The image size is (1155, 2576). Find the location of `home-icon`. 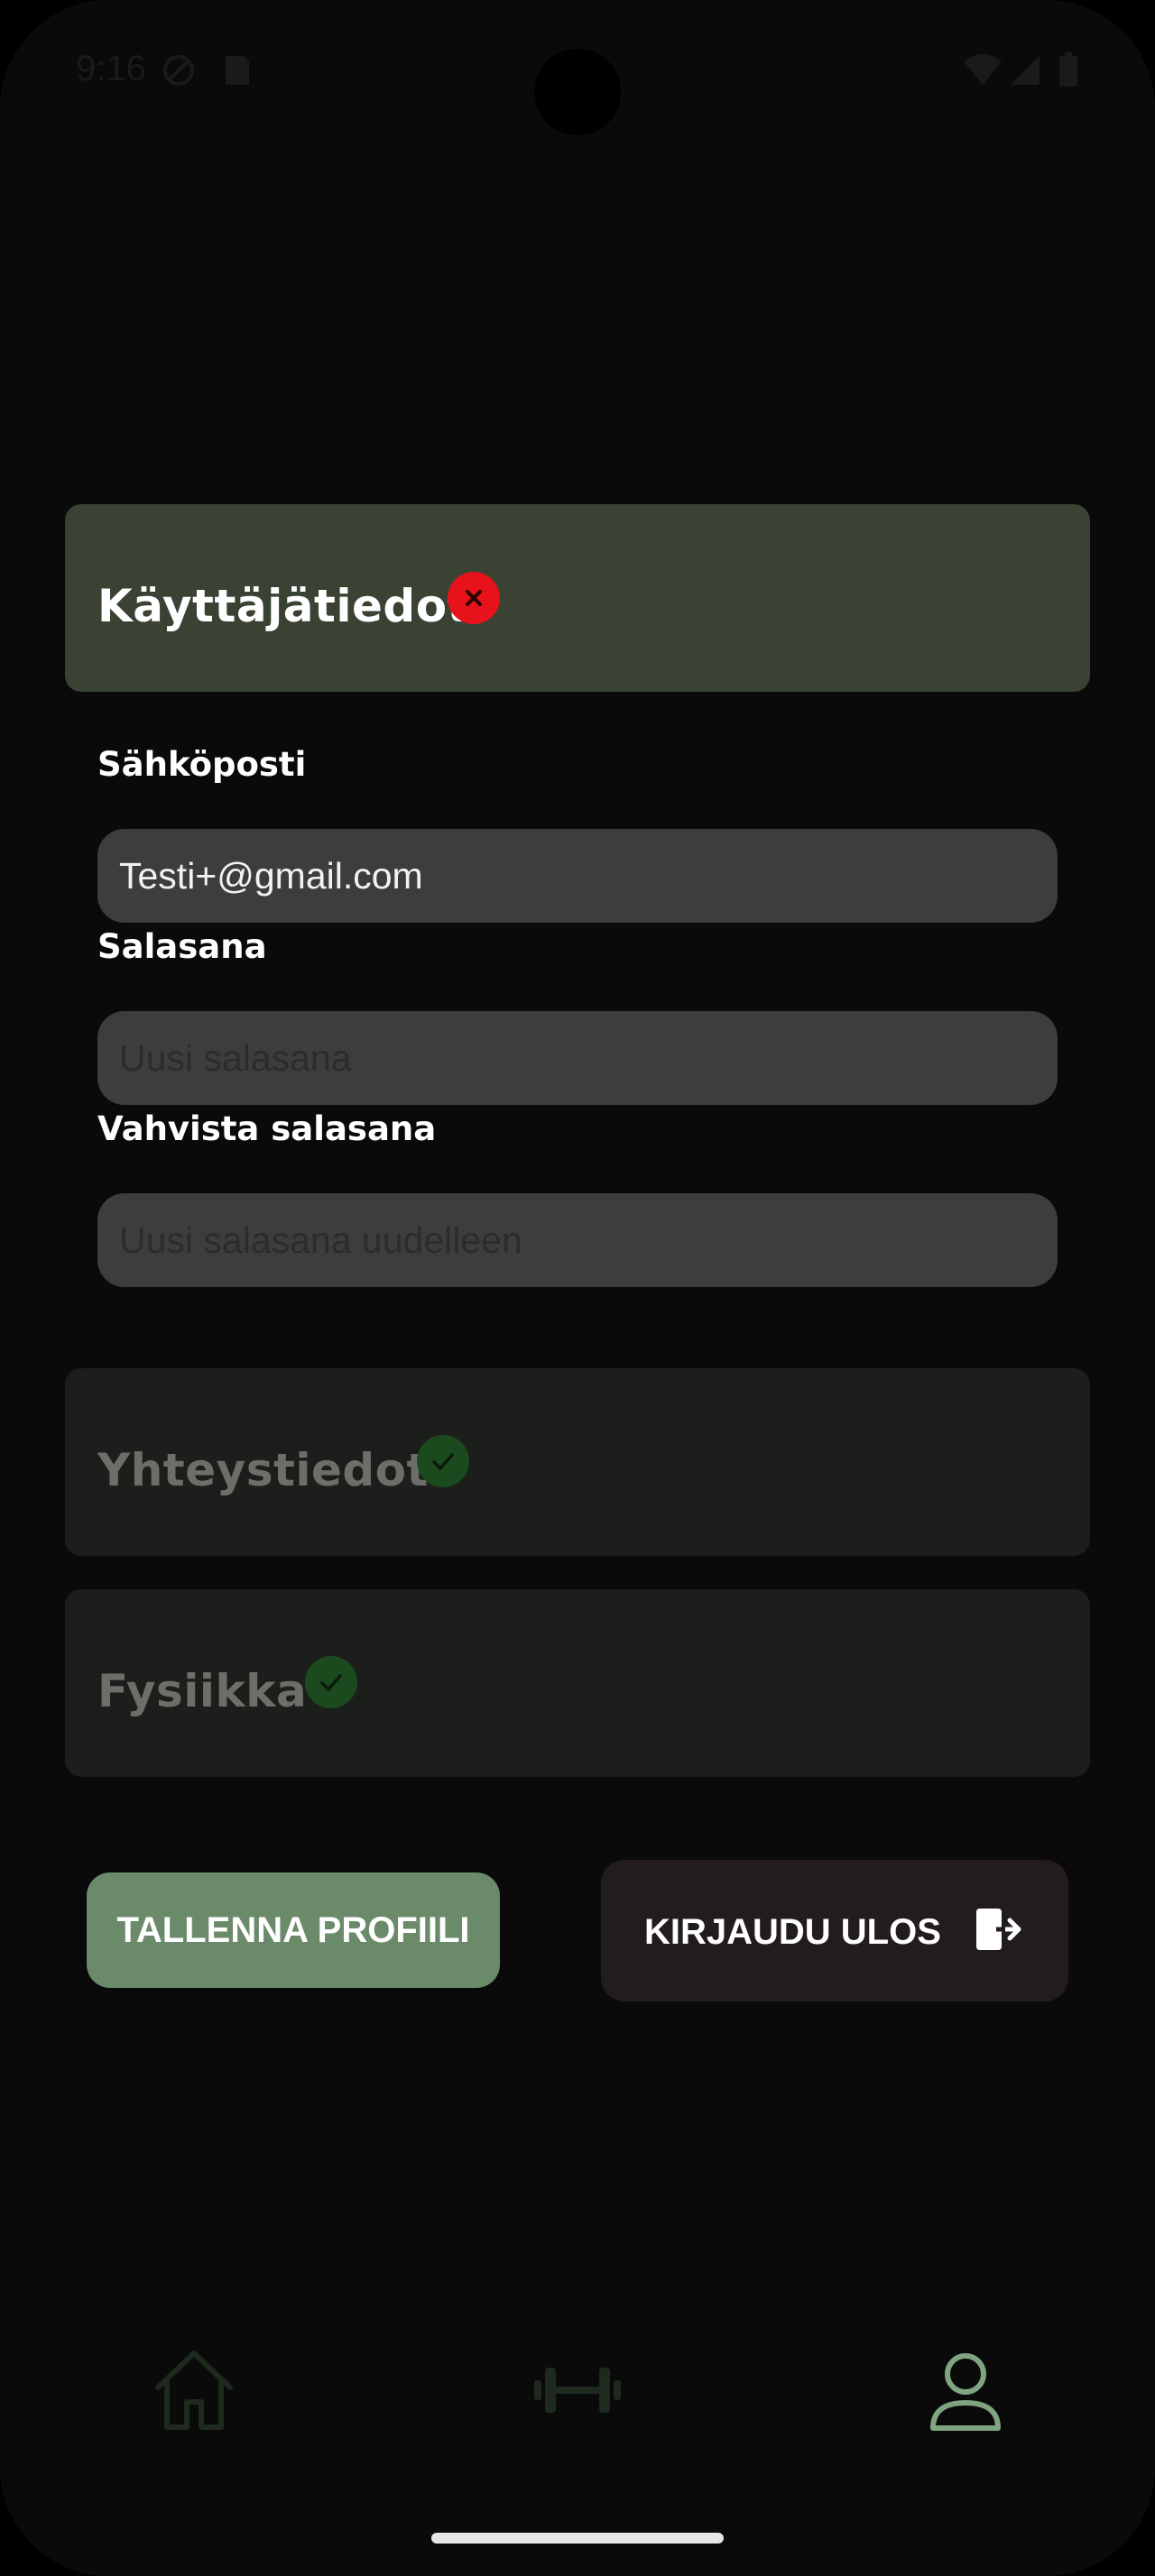

home-icon is located at coordinates (194, 2390).